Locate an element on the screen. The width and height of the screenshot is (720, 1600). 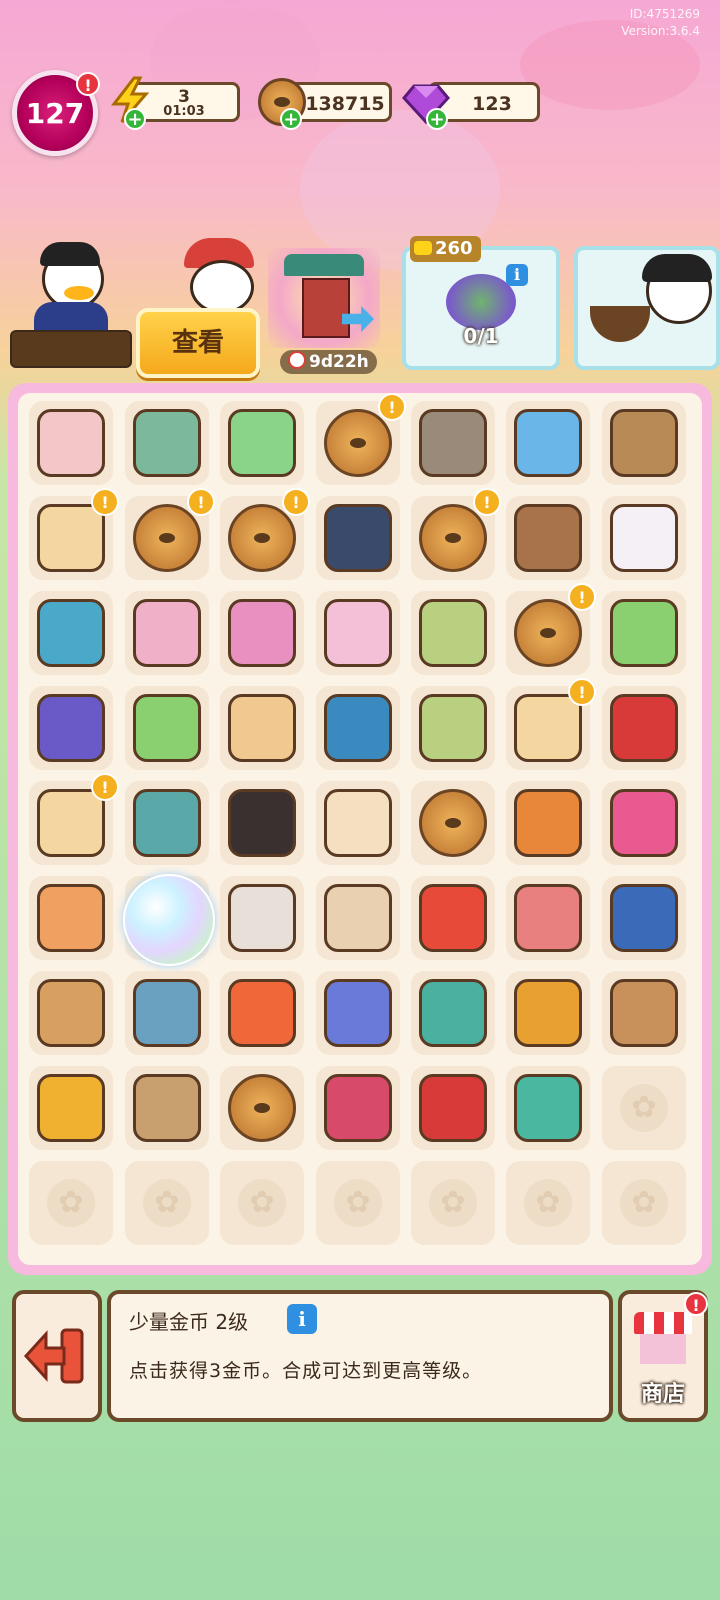
direction-sign-slot is located at coordinates (358, 1013).